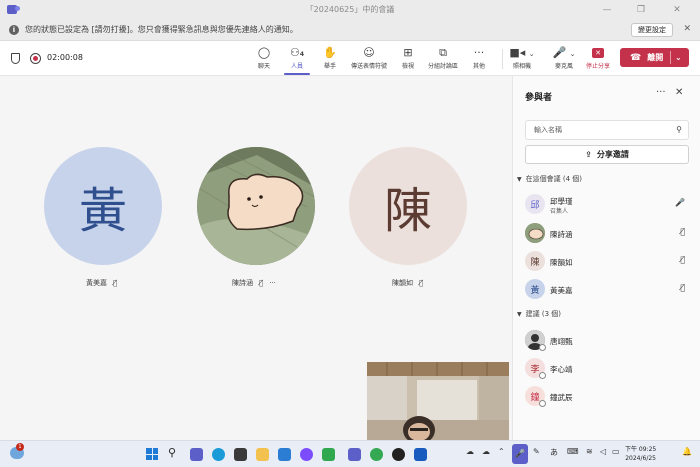 The width and height of the screenshot is (700, 467). Describe the element at coordinates (443, 59) in the screenshot. I see `breakout-rooms-button: ⧉ 分組討論區` at that location.